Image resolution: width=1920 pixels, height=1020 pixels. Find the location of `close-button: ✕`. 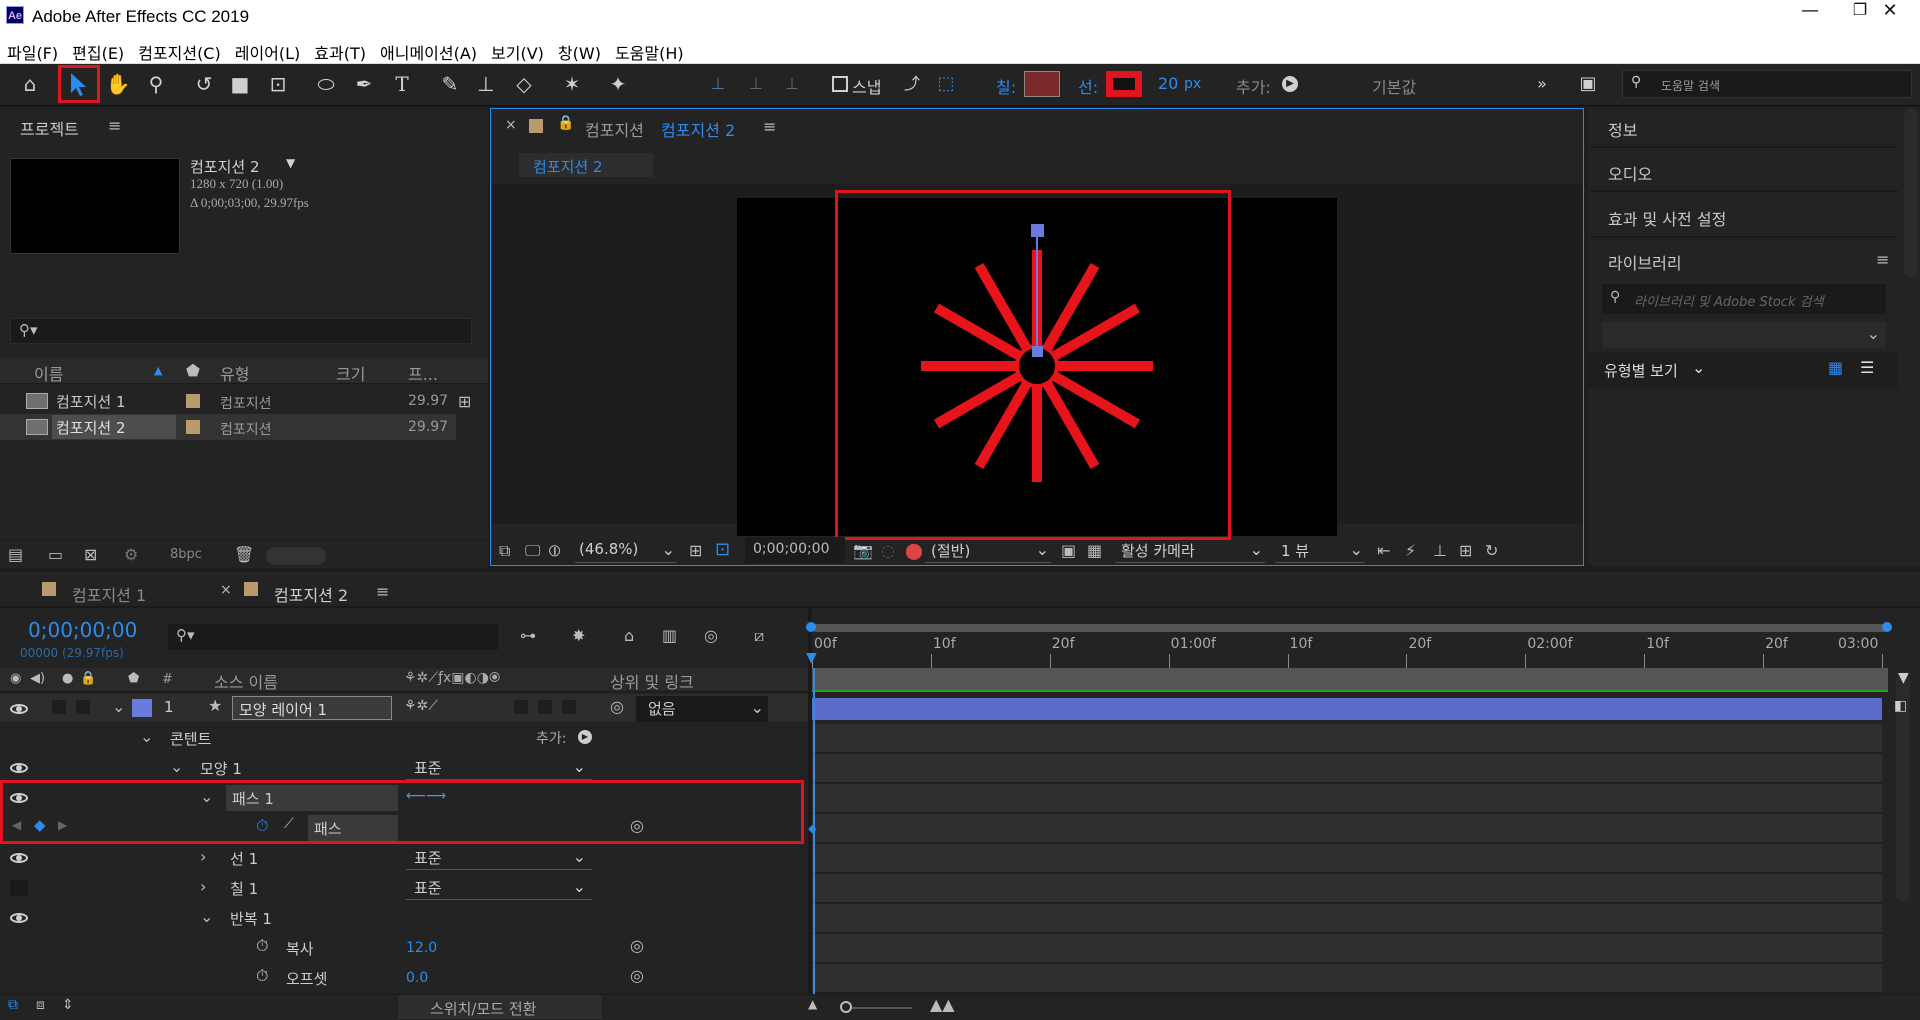

close-button: ✕ is located at coordinates (1890, 16).